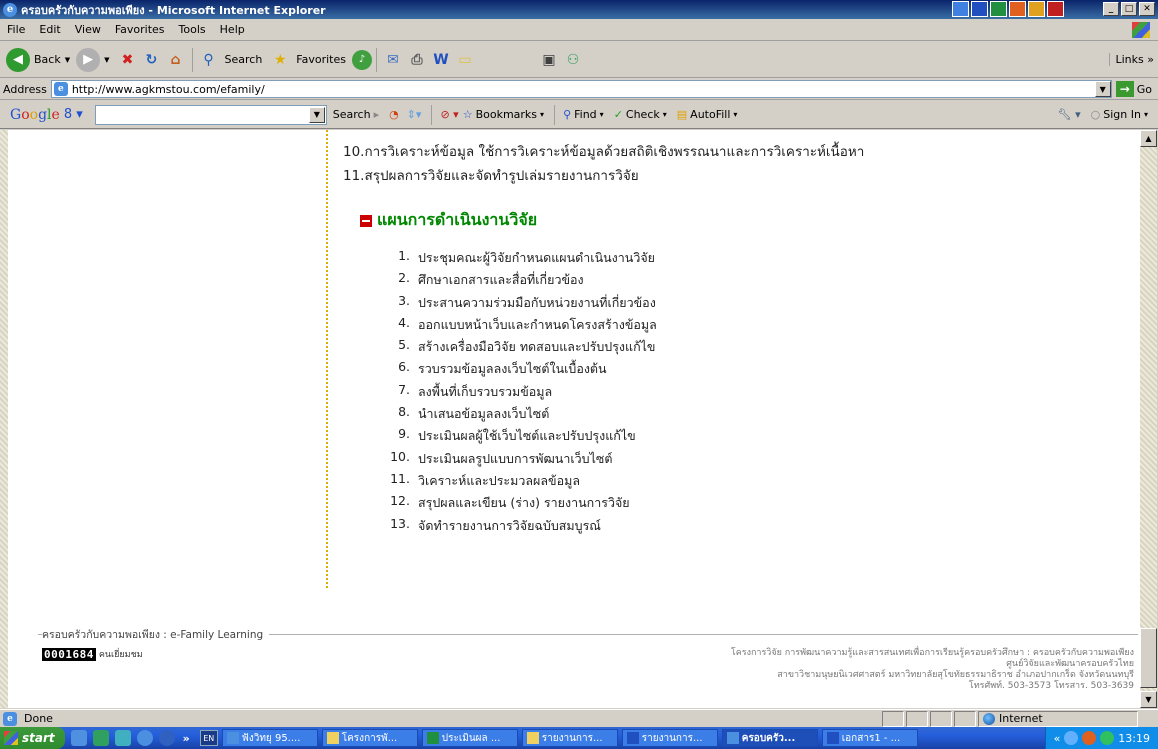  Describe the element at coordinates (1148, 138) in the screenshot. I see `scroll-up-button: ▲` at that location.